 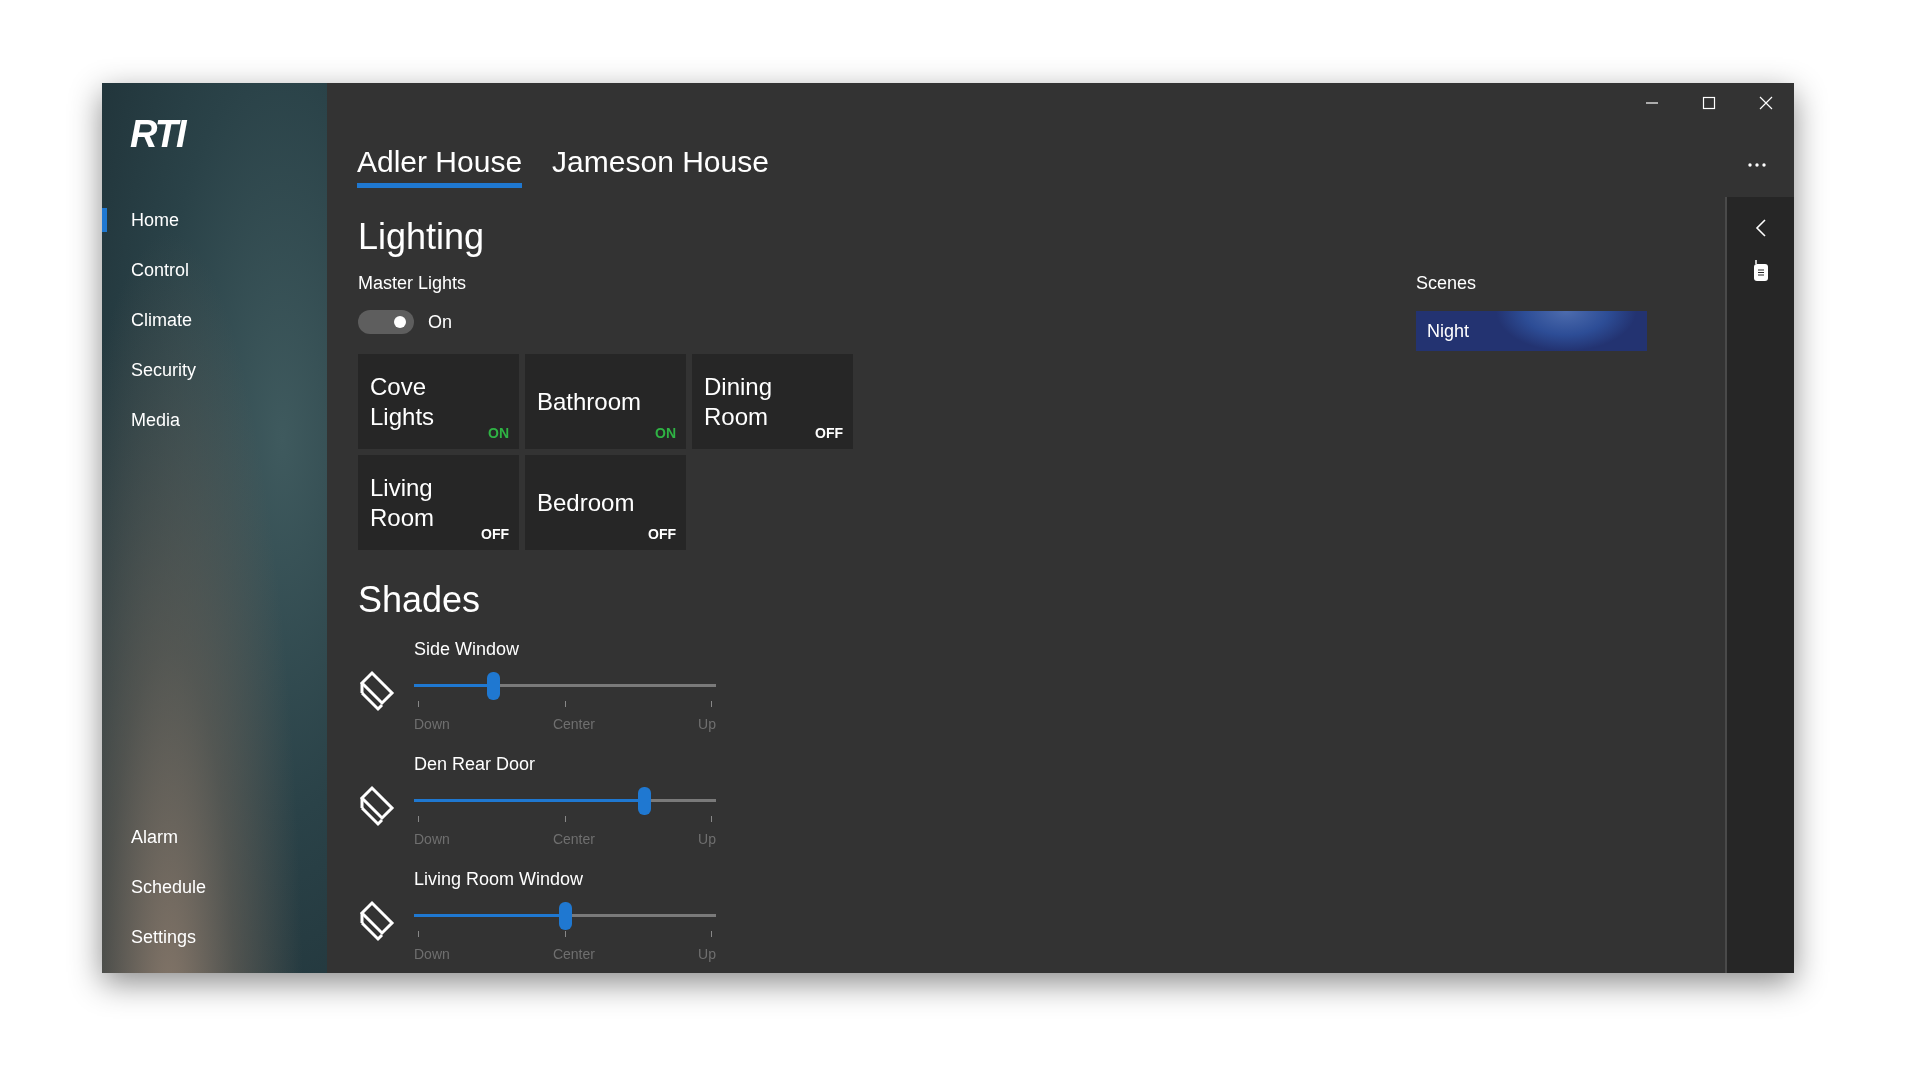 I want to click on master-lights-label: Master Lights, so click(x=412, y=284).